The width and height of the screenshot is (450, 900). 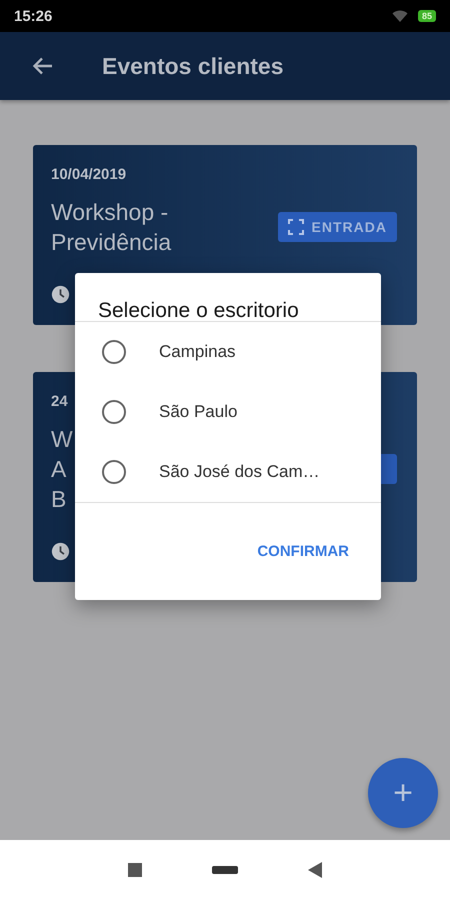 I want to click on square-icon, so click(x=135, y=870).